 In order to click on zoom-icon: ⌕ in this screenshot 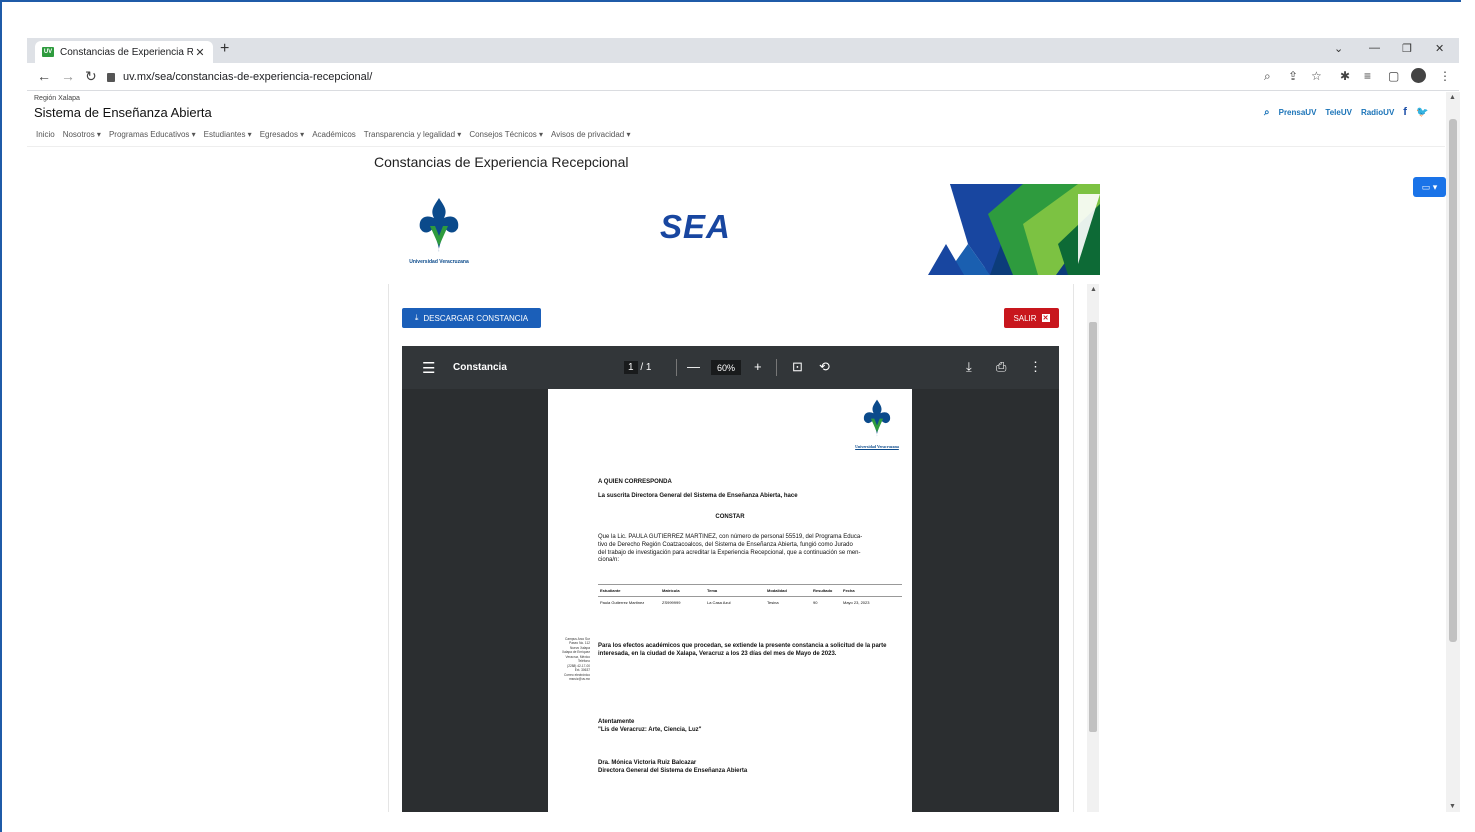, I will do `click(1267, 76)`.